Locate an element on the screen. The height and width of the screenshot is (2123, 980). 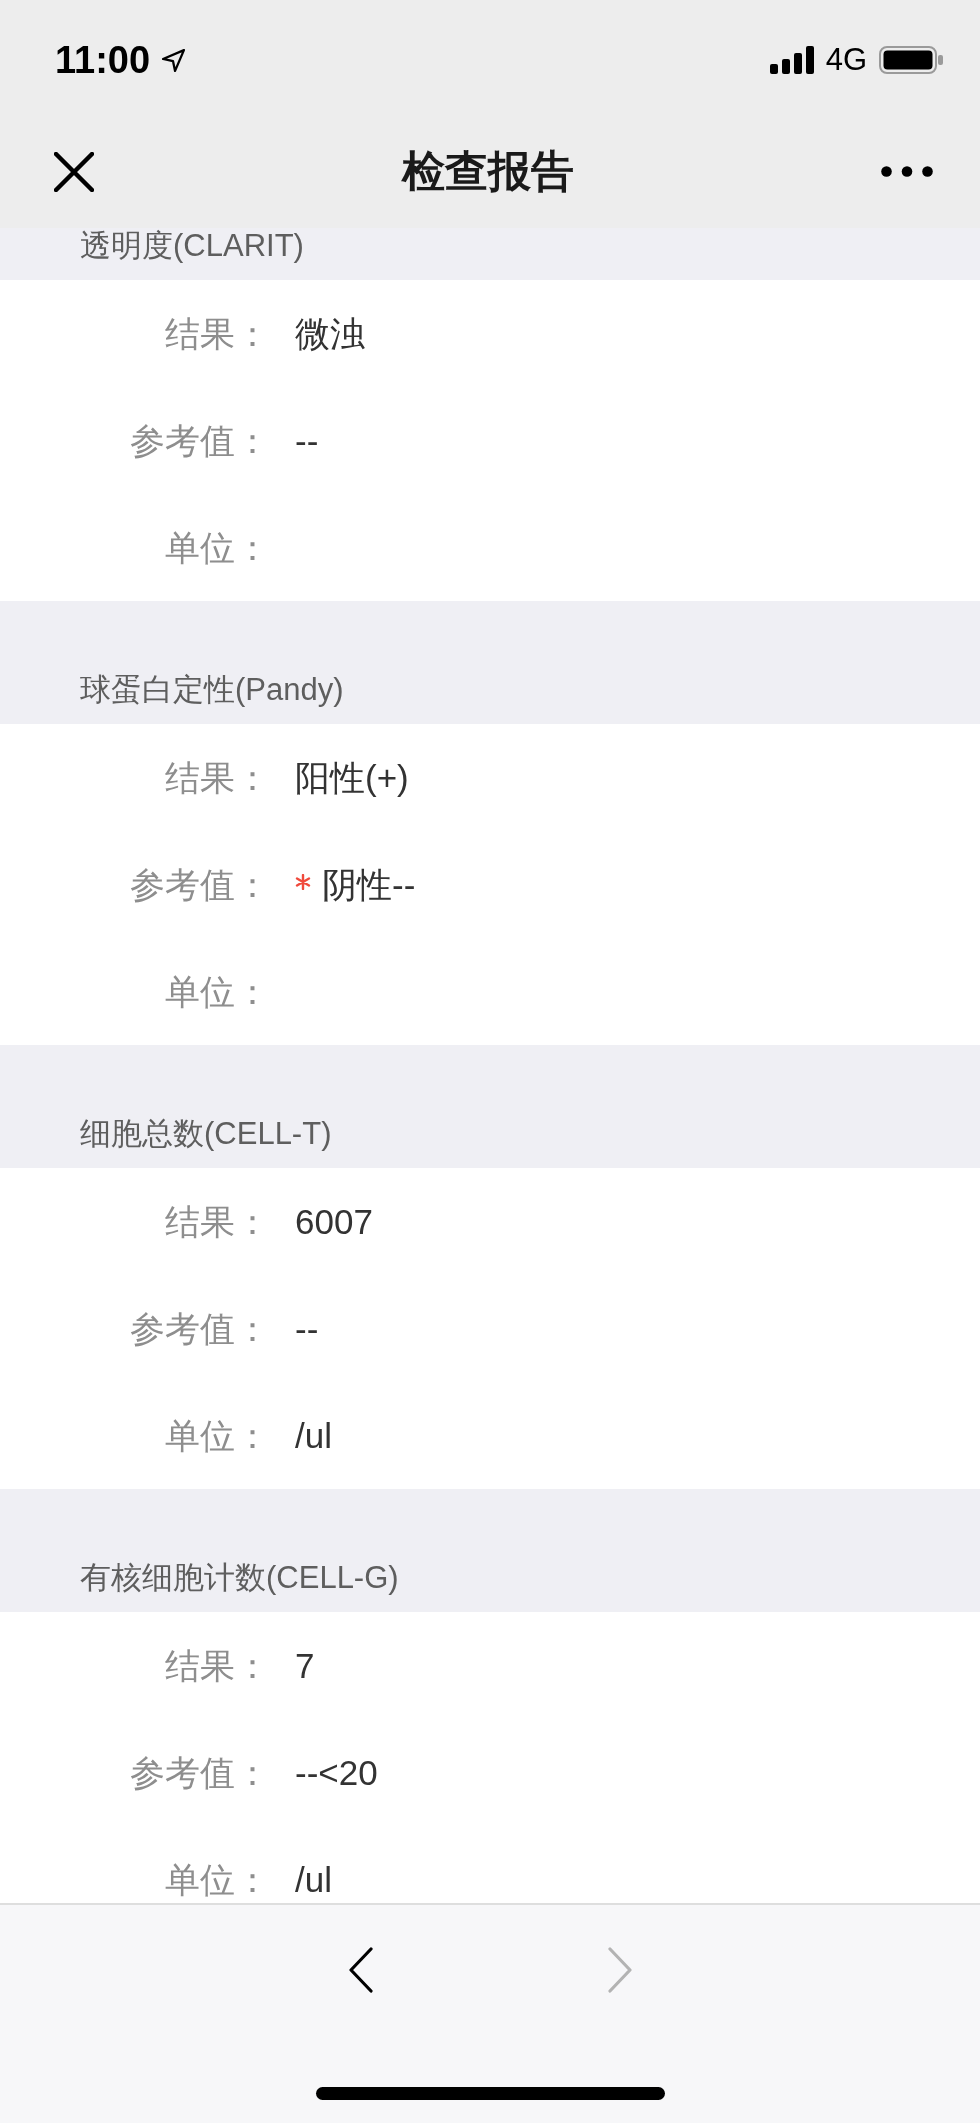
section-title: 透明度(CLARIT) is located at coordinates (192, 246).